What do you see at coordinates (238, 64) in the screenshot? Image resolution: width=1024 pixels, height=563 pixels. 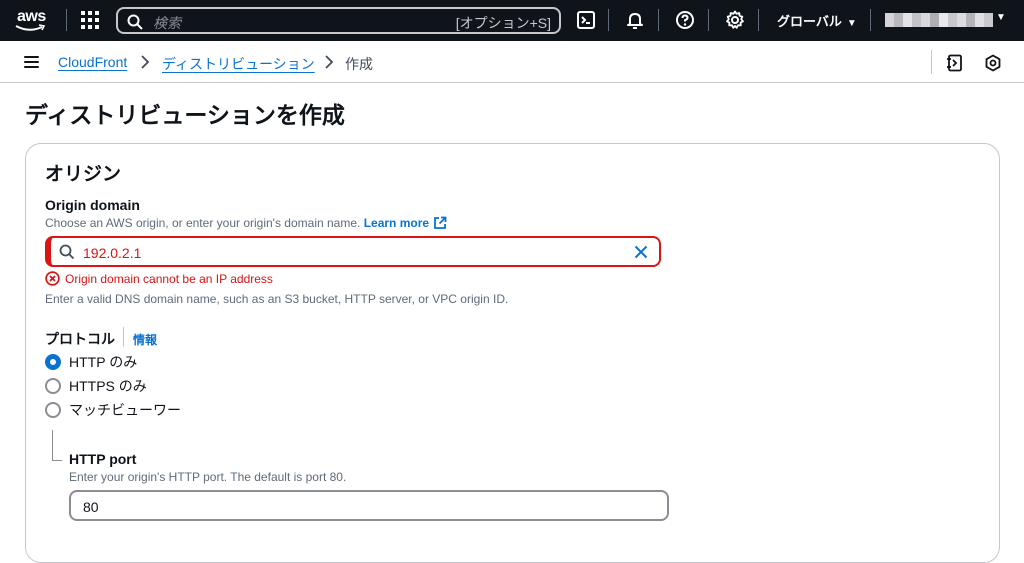 I see `breadcrumb-distributions: ディストリビューション` at bounding box center [238, 64].